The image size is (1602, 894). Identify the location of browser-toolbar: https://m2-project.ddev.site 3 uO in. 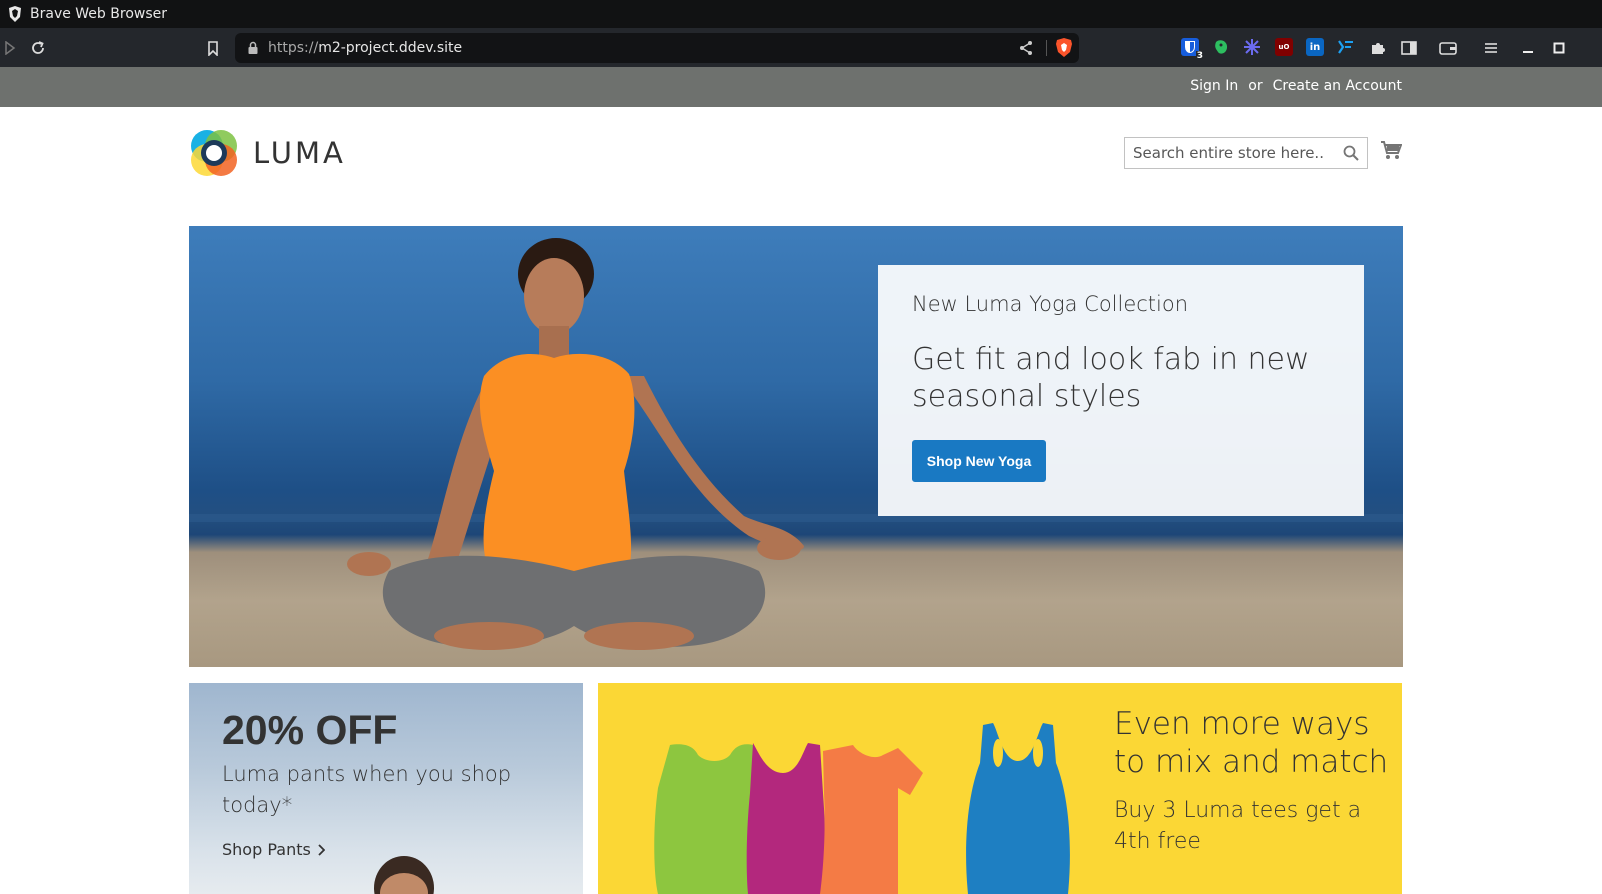
(801, 47).